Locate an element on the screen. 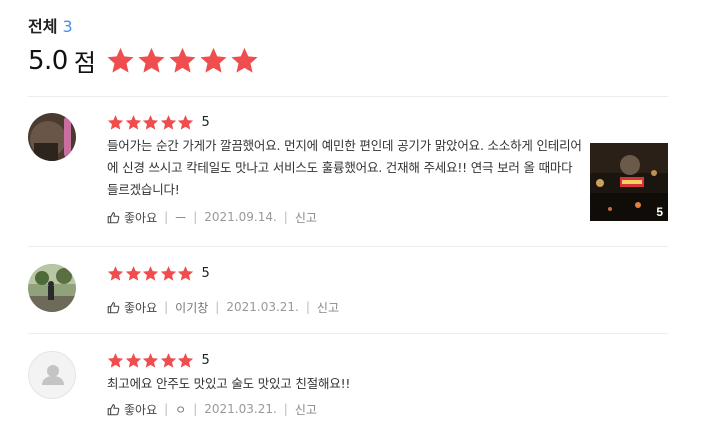 This screenshot has height=443, width=707. review-meta: 좋아요 | 이기창 | 2021.03.21. | 신고 is located at coordinates (223, 307).